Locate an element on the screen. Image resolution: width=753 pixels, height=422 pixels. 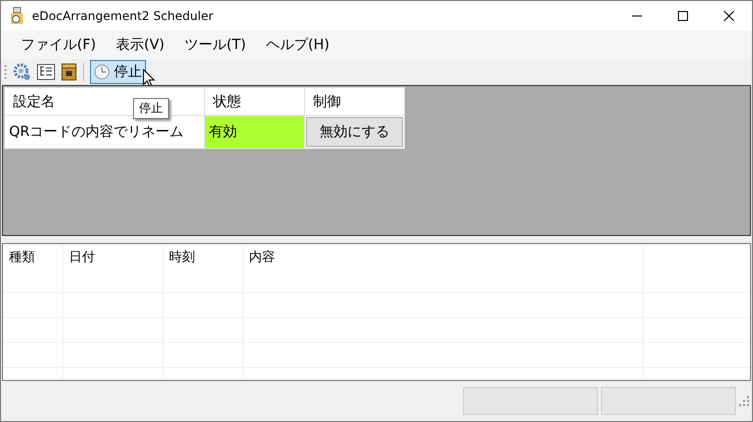
app-icon is located at coordinates (17, 16).